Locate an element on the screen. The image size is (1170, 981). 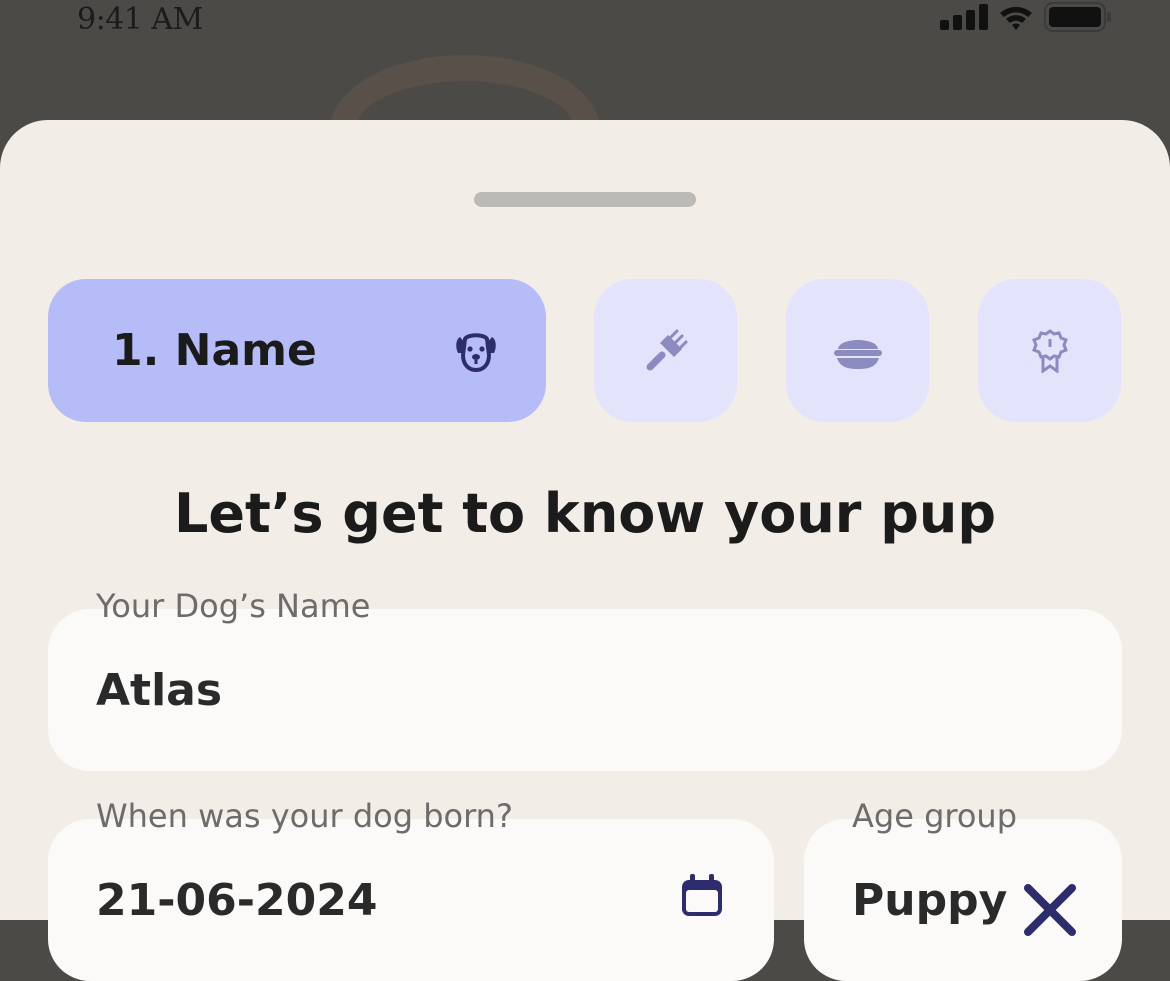
wifi-icon is located at coordinates (1016, 17).